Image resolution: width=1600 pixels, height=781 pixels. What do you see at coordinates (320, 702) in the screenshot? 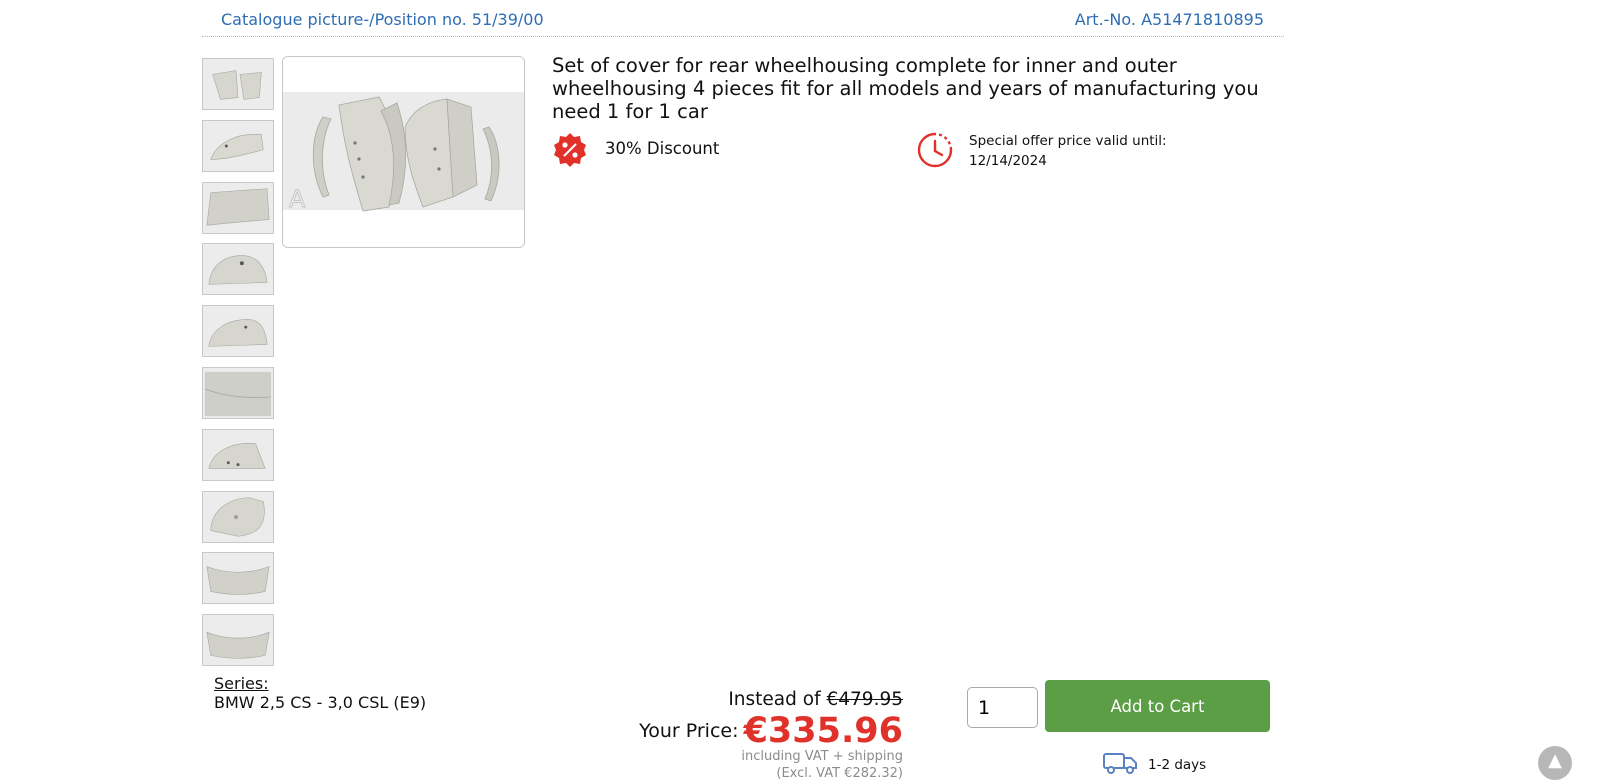
I see `series-value: BMW 2,5 CS - 3,0 CSL (E9)` at bounding box center [320, 702].